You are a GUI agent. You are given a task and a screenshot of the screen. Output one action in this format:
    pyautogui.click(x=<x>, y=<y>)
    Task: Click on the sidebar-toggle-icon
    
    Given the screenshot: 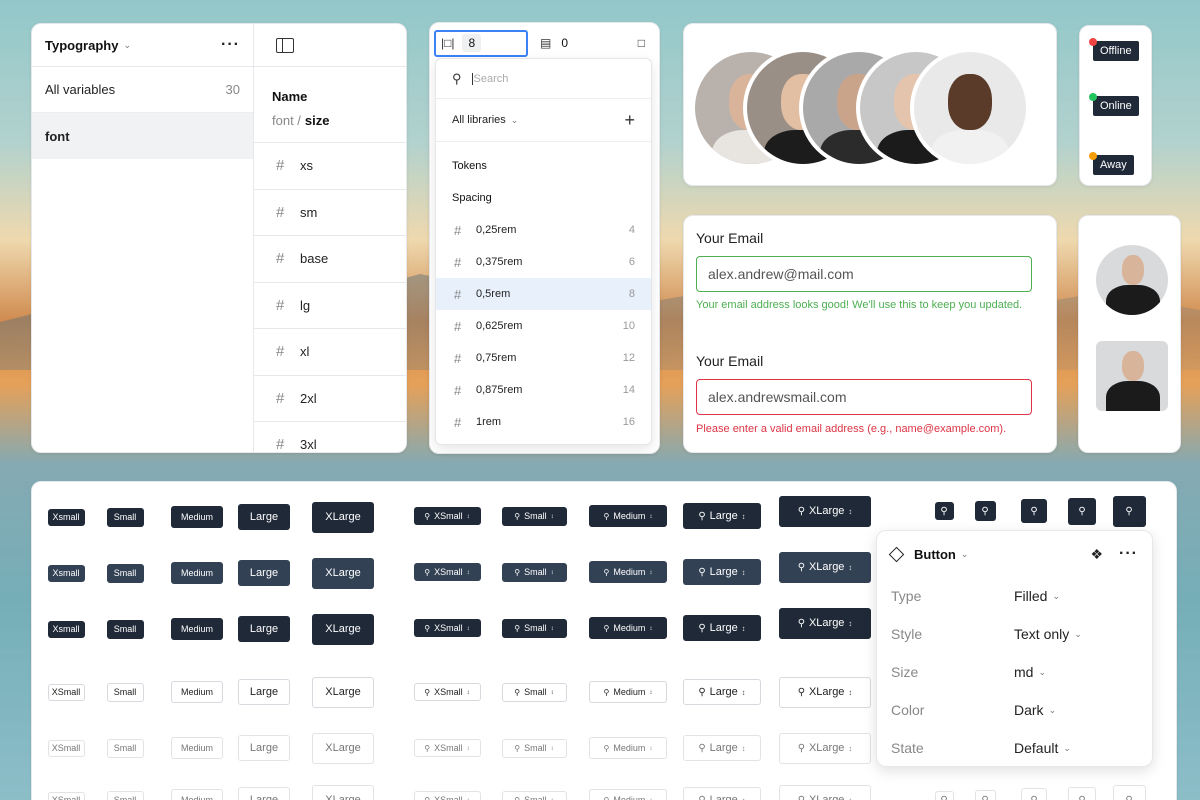 What is the action you would take?
    pyautogui.click(x=285, y=45)
    